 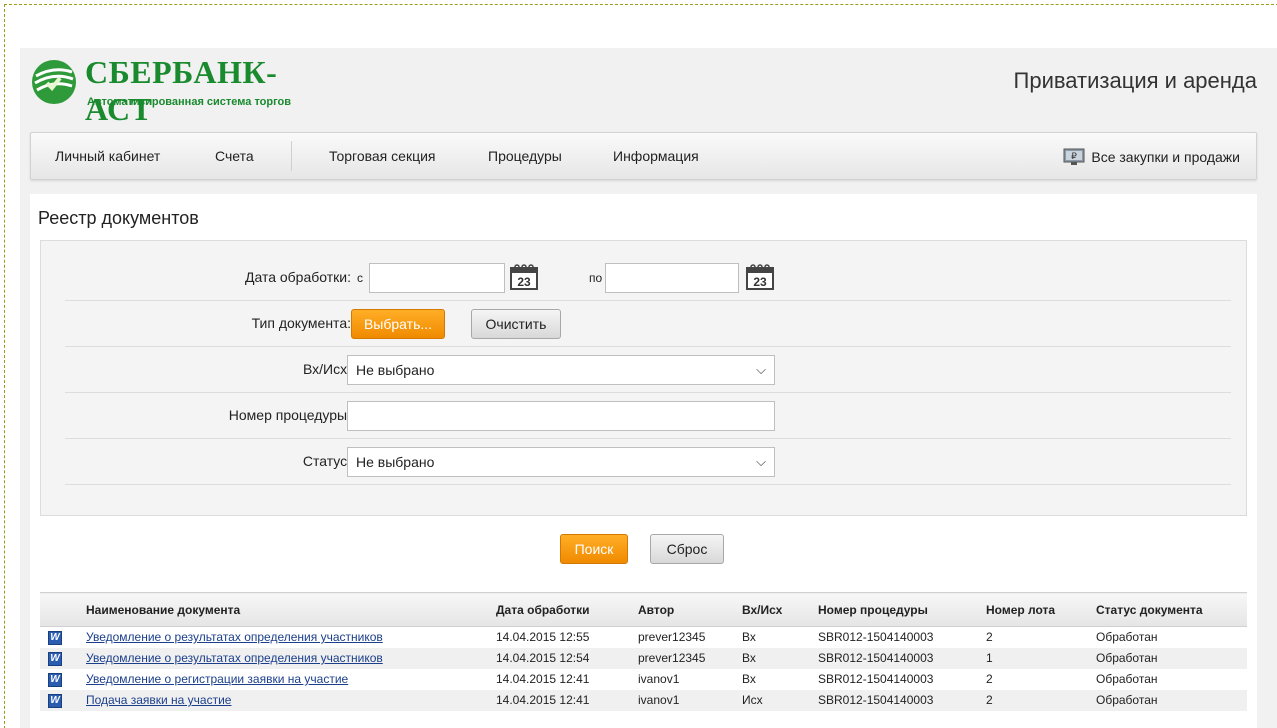 I want to click on date-from-input, so click(x=437, y=278).